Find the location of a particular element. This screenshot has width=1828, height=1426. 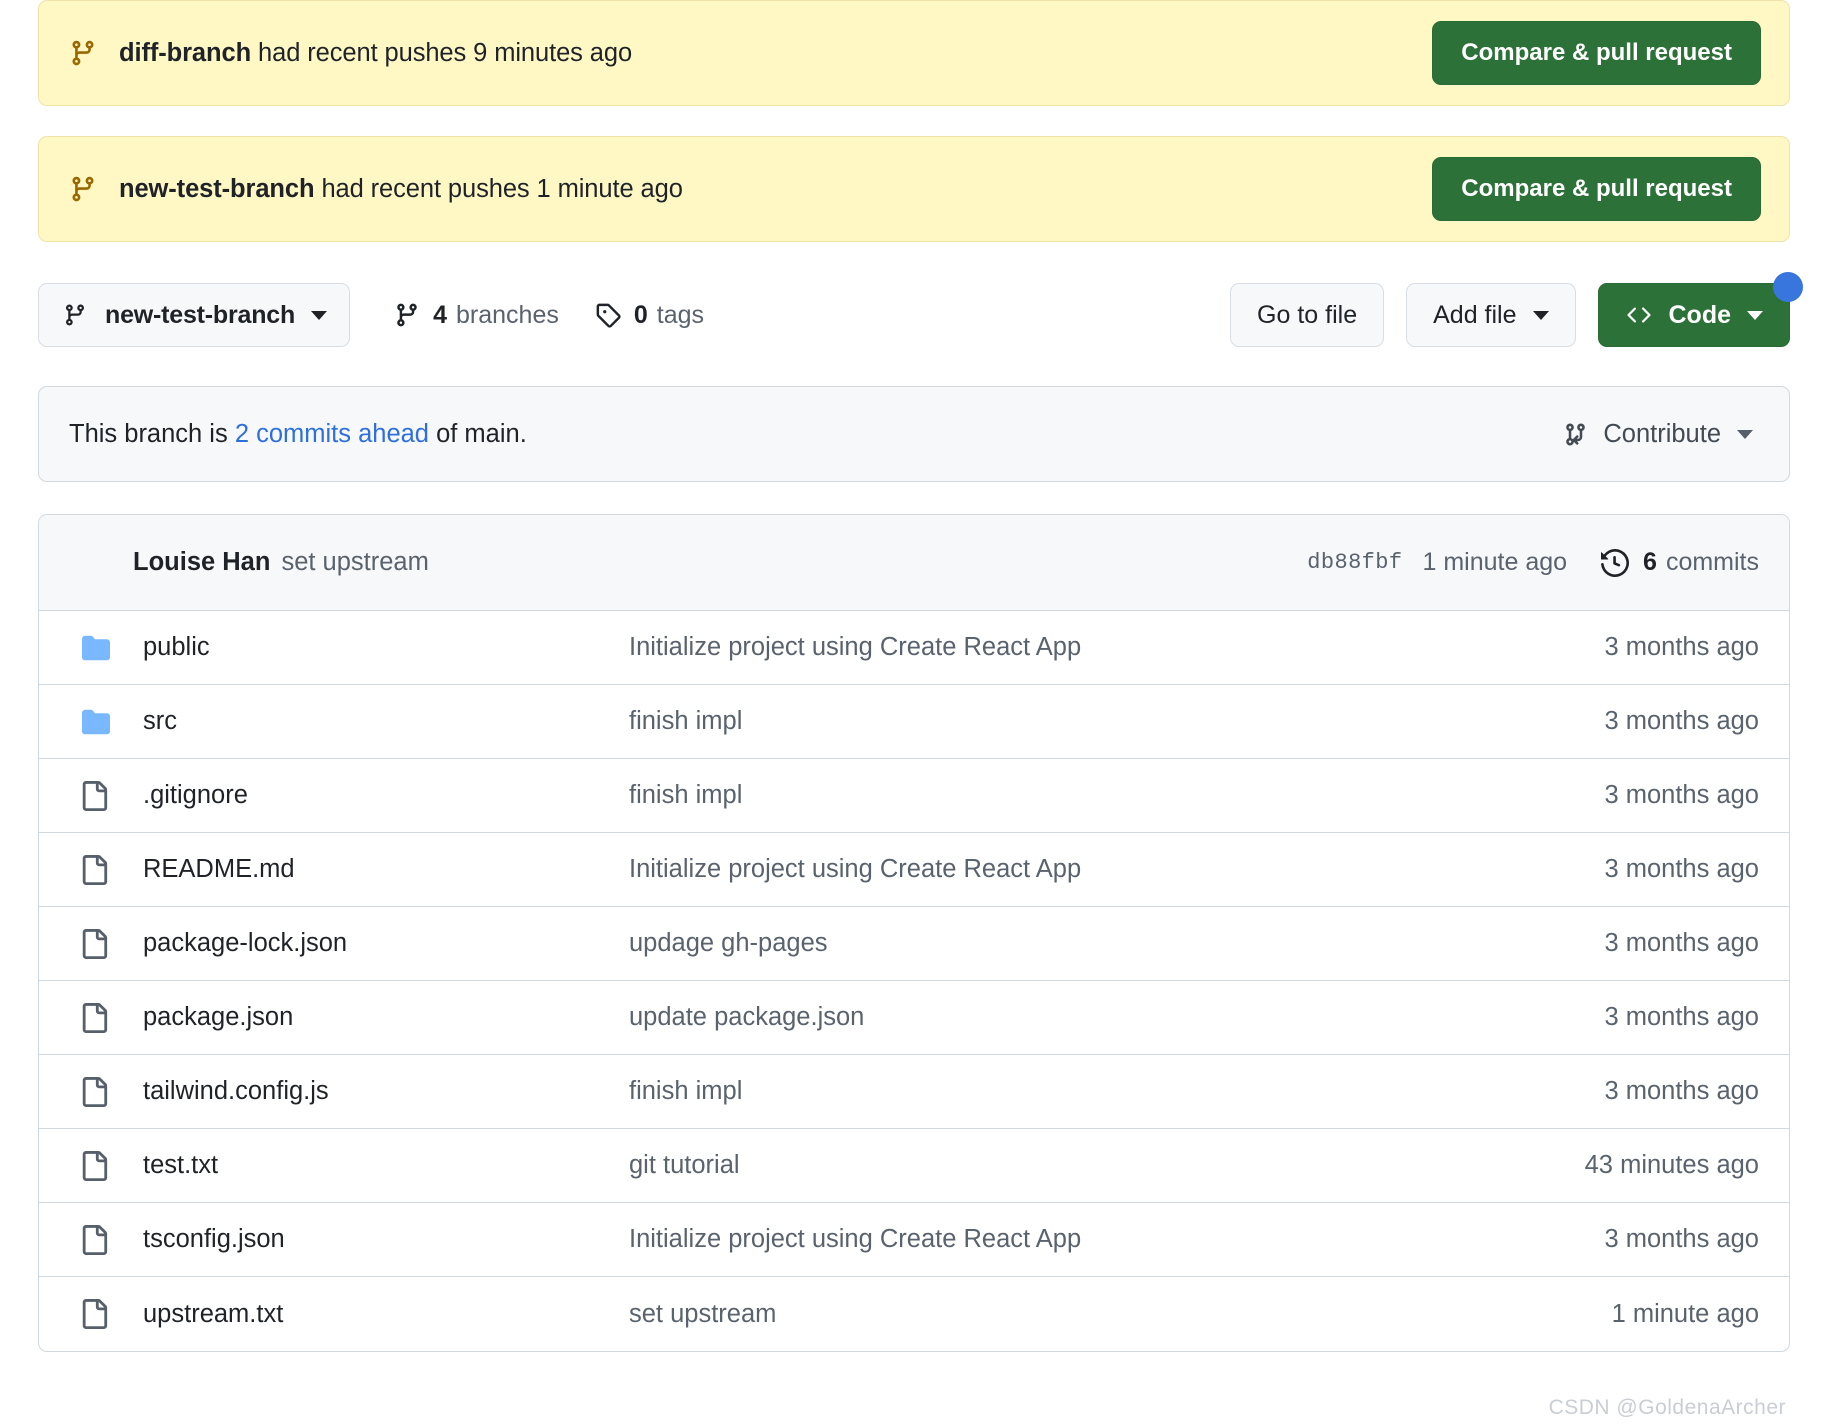

folder-icon is located at coordinates (96, 722).